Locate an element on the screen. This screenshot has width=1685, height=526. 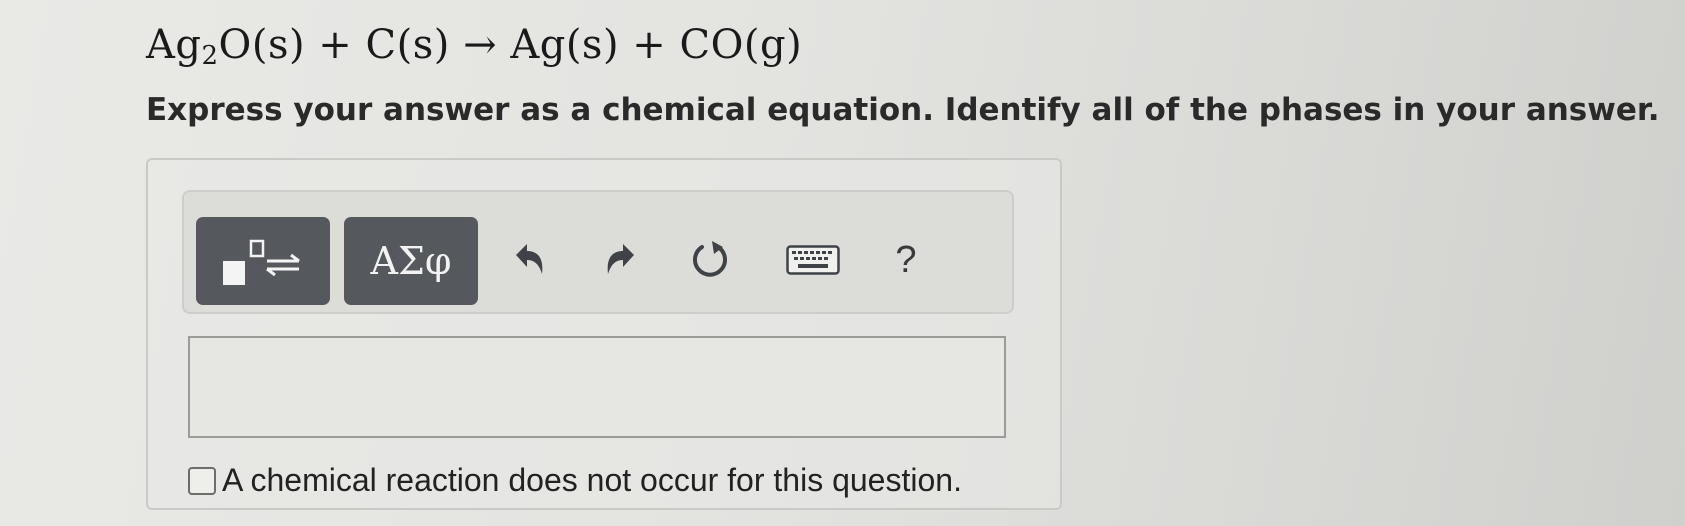
reset-button is located at coordinates (710, 260).